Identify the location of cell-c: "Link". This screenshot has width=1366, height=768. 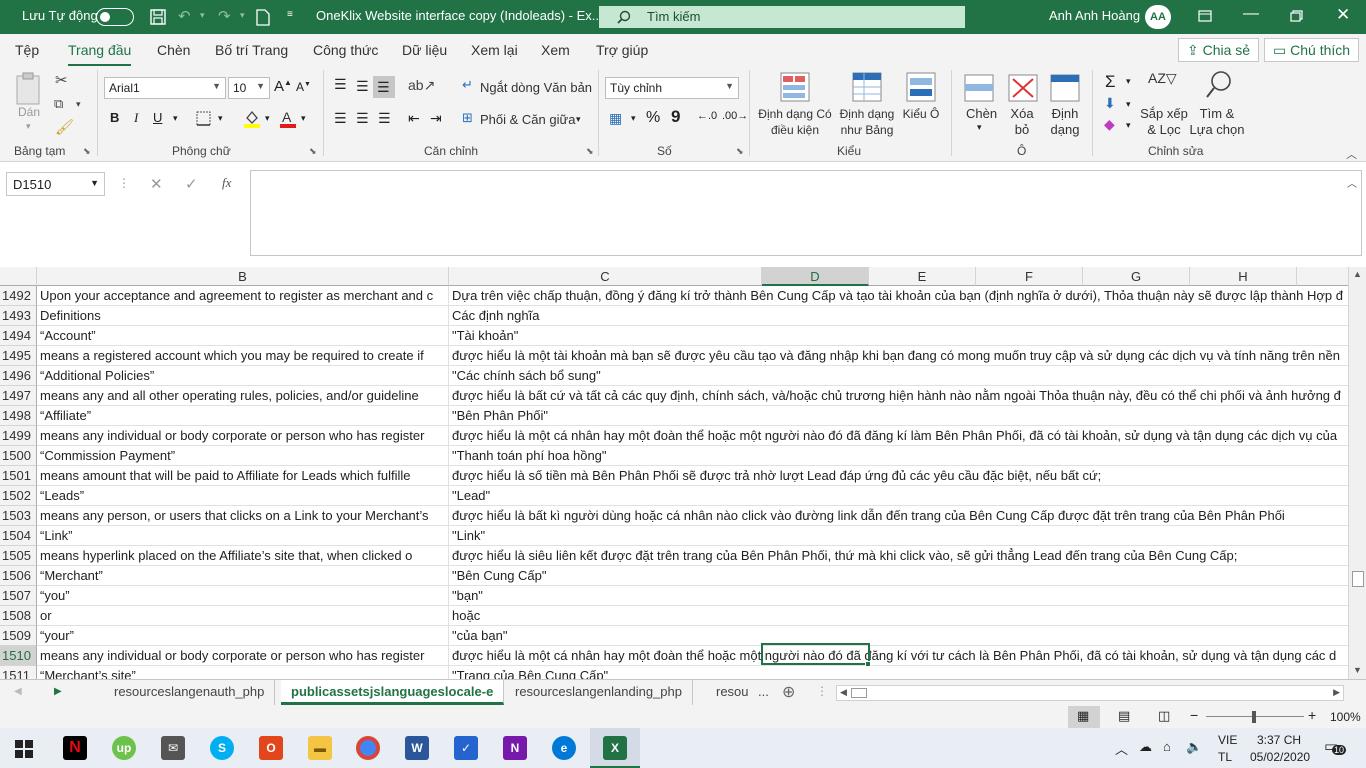
(898, 536).